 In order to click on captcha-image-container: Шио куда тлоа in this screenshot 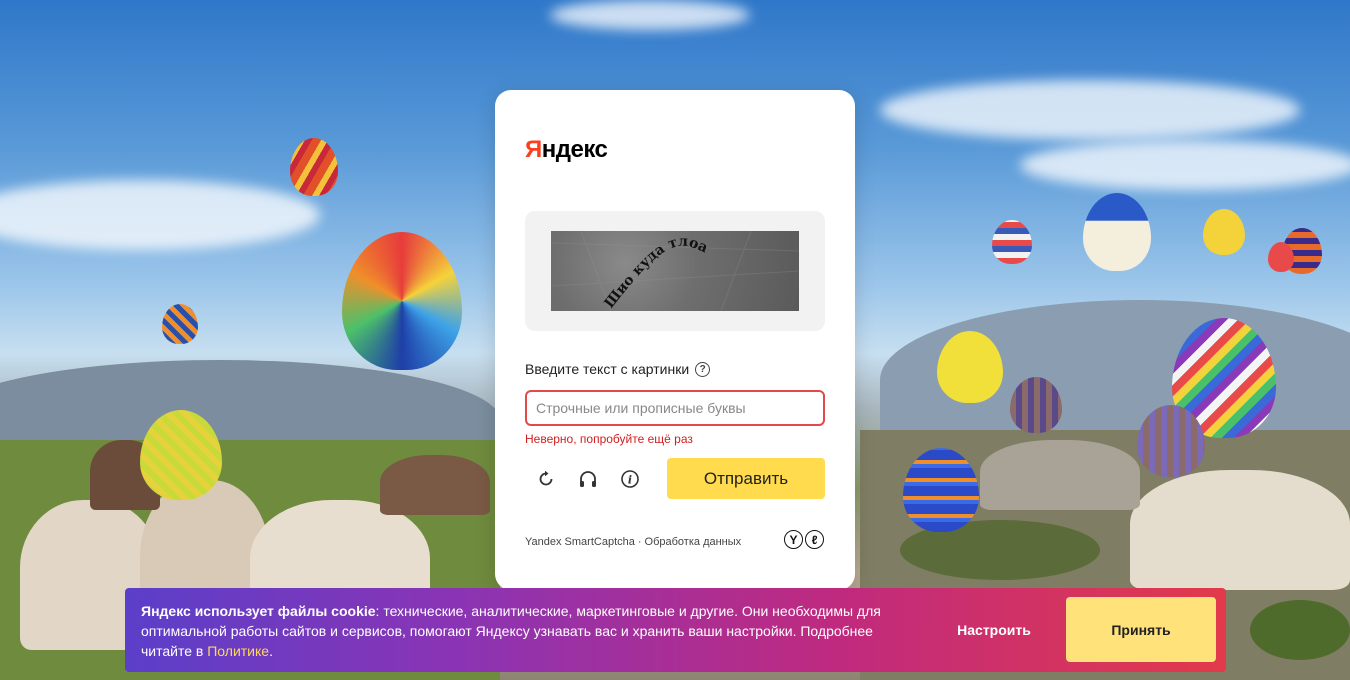, I will do `click(675, 271)`.